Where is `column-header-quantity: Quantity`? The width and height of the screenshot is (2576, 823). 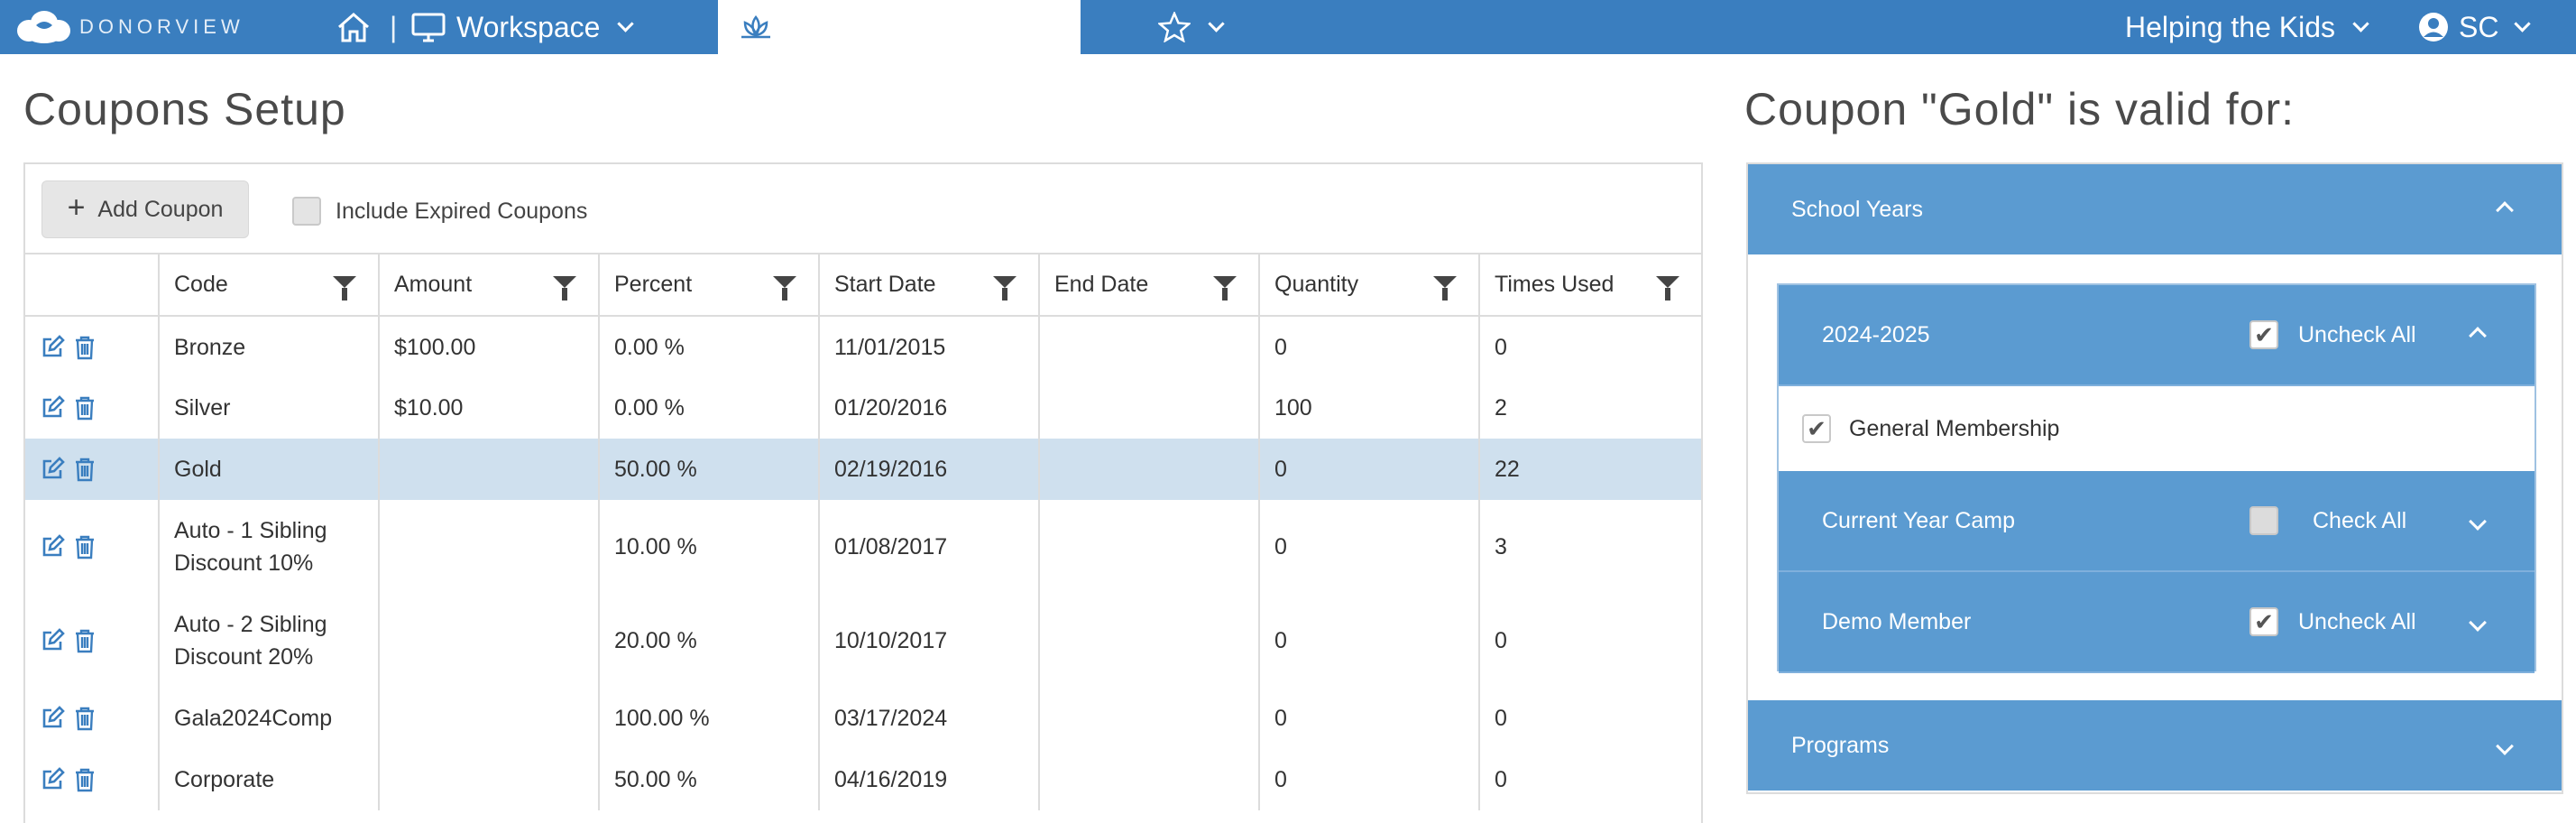
column-header-quantity: Quantity is located at coordinates (1369, 285).